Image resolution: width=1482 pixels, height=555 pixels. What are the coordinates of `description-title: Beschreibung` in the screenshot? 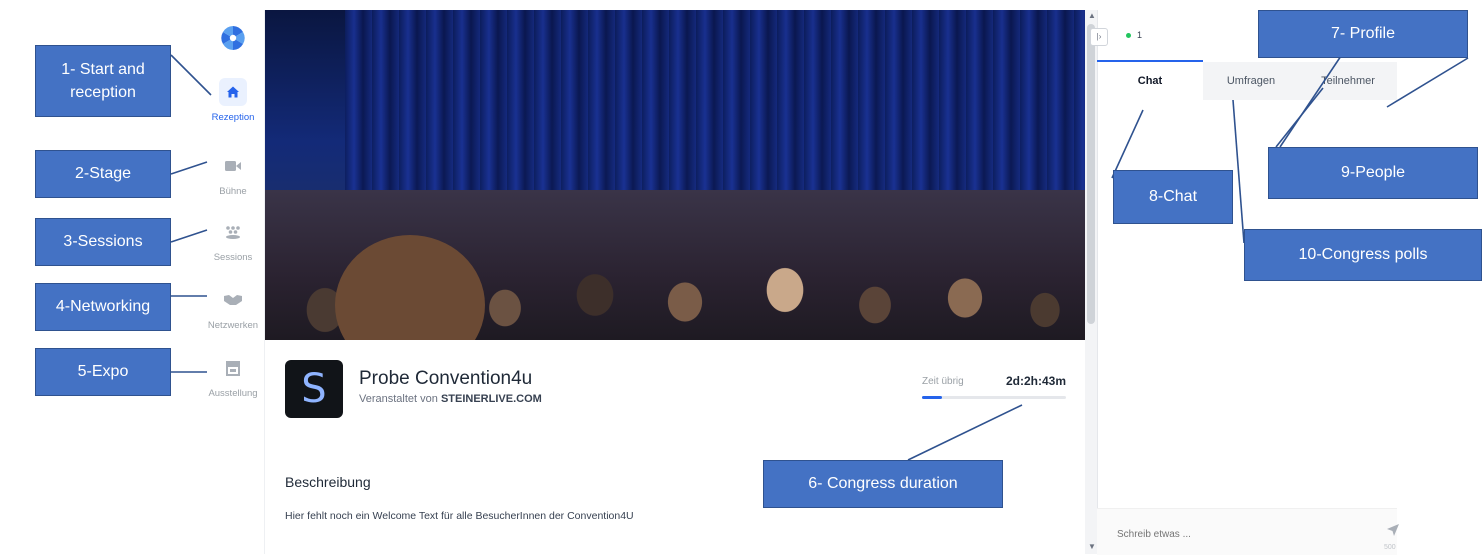 It's located at (328, 482).